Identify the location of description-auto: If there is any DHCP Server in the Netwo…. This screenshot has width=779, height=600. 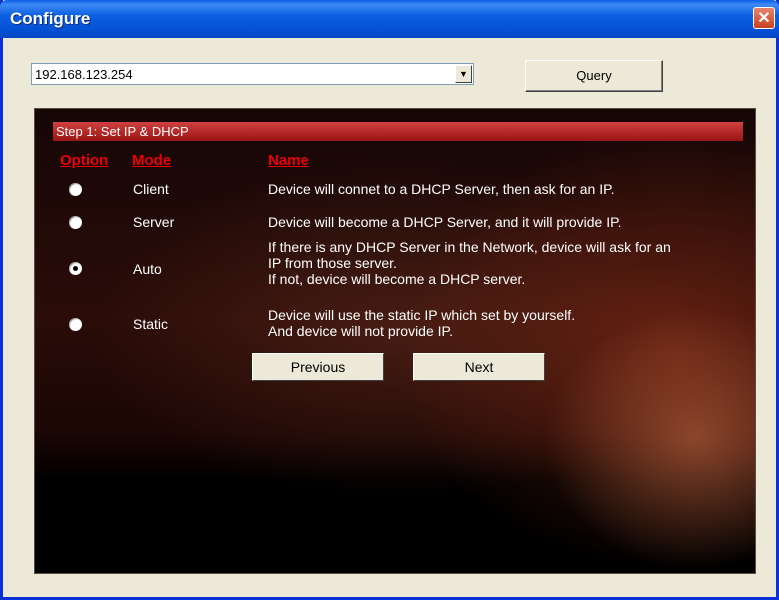
(503, 263).